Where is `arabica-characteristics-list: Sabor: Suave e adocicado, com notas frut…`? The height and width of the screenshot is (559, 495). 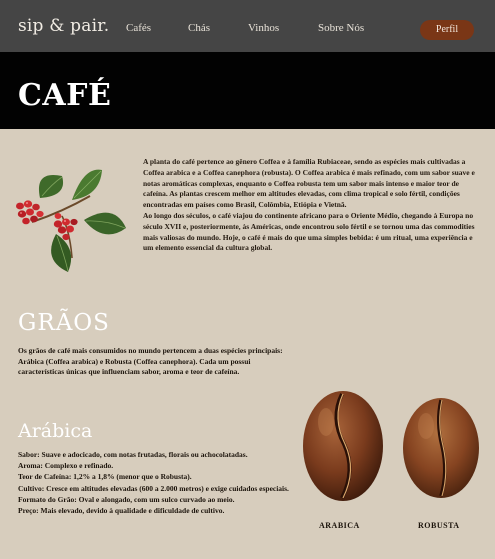
arabica-characteristics-list: Sabor: Suave e adocicado, com notas frut… is located at coordinates (156, 482).